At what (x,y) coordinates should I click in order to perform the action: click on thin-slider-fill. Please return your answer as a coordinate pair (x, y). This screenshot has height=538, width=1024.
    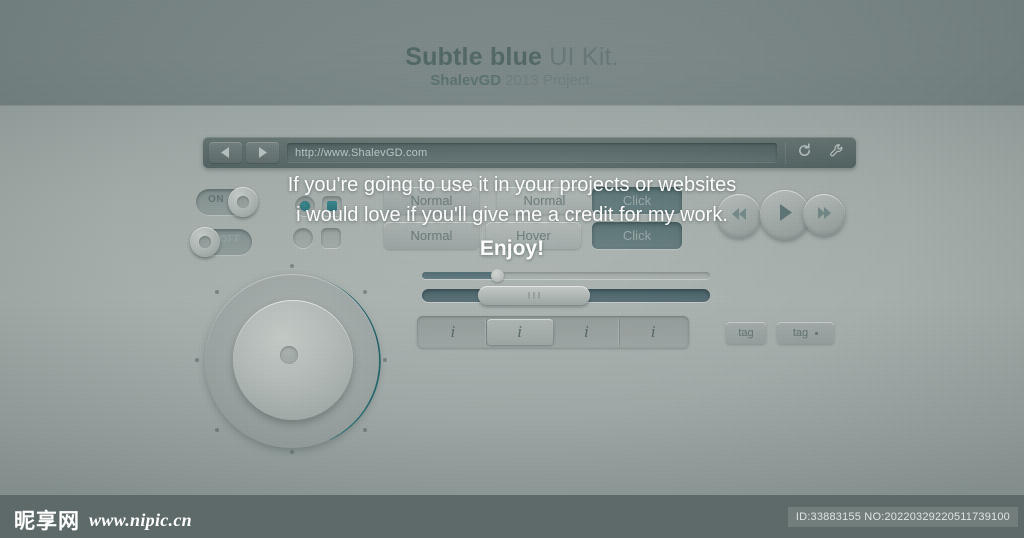
    Looking at the image, I should click on (461, 275).